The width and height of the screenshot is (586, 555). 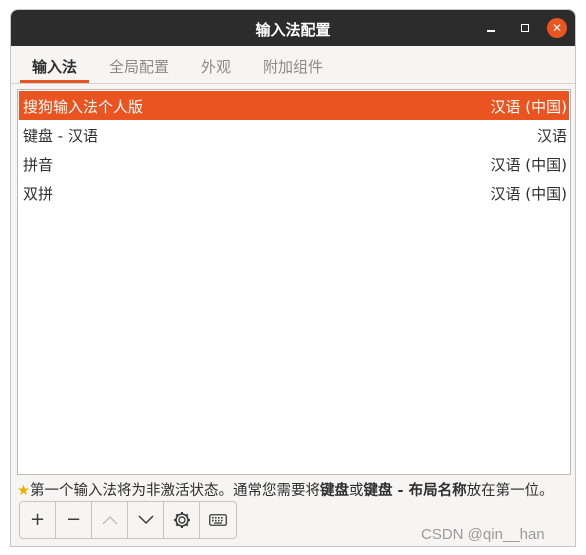 I want to click on list-item: 双拼 汉语 (中国), so click(x=294, y=192).